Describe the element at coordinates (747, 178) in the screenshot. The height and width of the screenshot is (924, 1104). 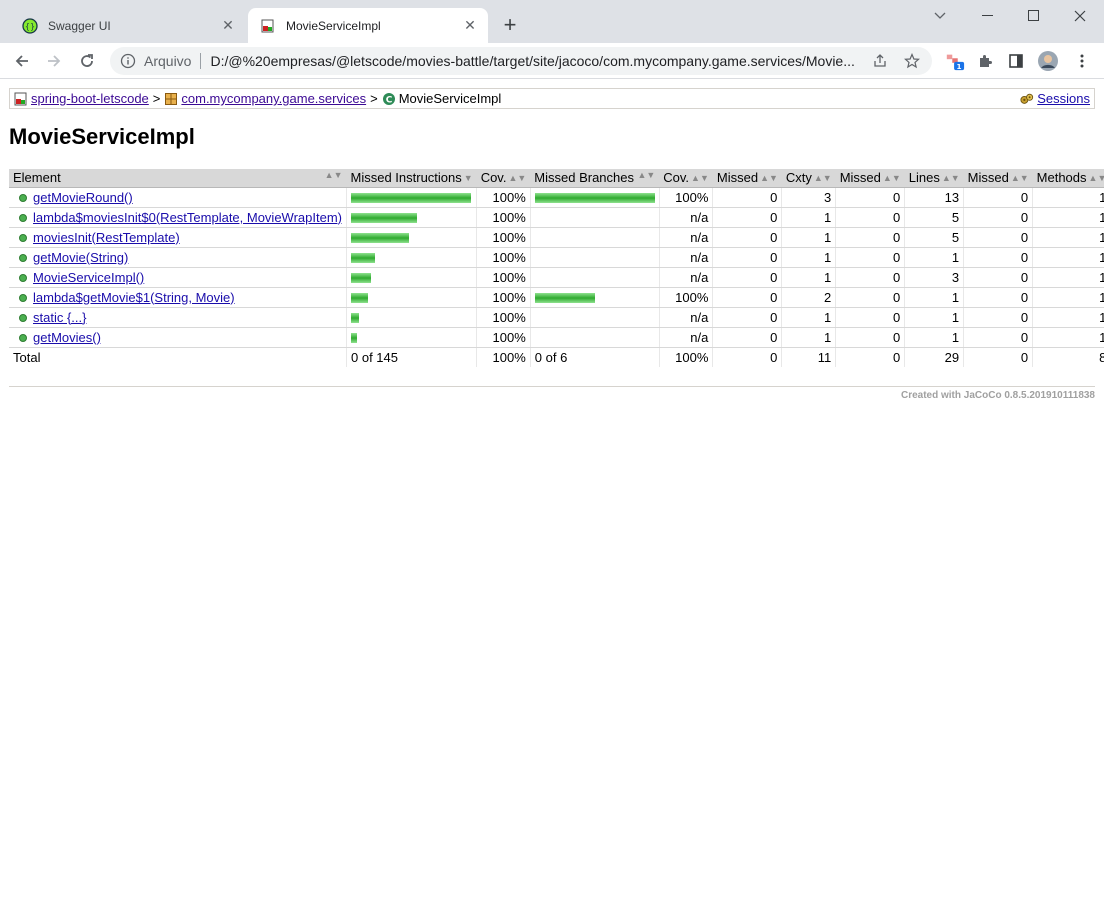
I see `column-header-missed-cxty: Missed ▲▼` at that location.